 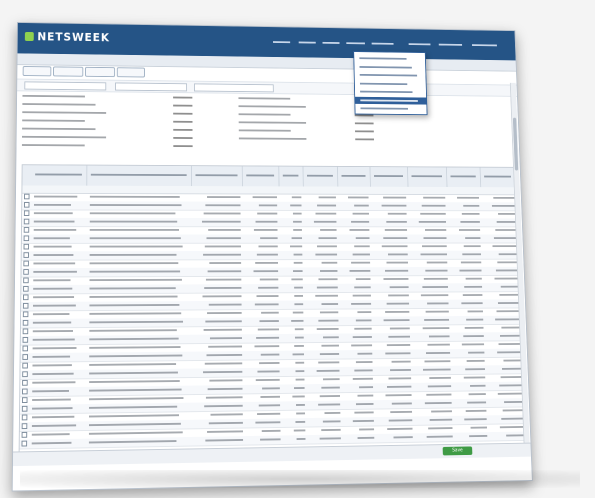 What do you see at coordinates (457, 451) in the screenshot?
I see `save-button: Save` at bounding box center [457, 451].